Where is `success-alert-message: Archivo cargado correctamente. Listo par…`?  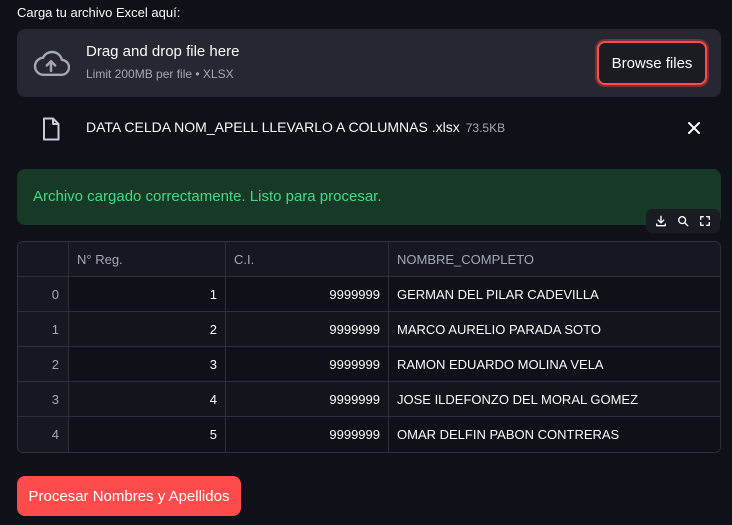 success-alert-message: Archivo cargado correctamente. Listo par… is located at coordinates (207, 196).